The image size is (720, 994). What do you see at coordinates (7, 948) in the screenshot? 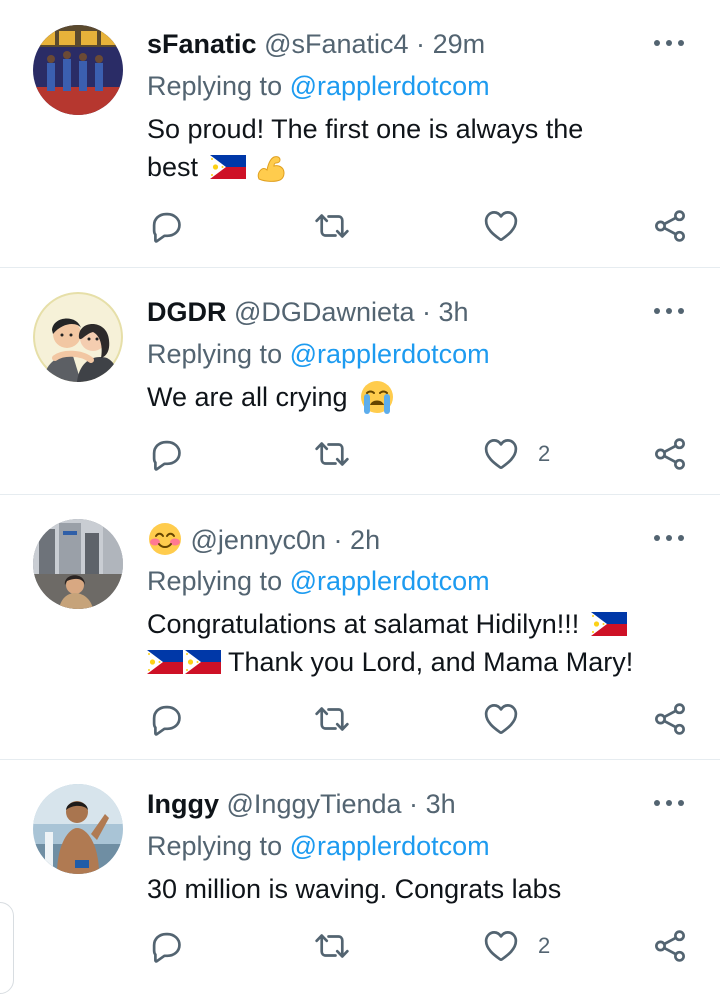
I see `edge-handle` at bounding box center [7, 948].